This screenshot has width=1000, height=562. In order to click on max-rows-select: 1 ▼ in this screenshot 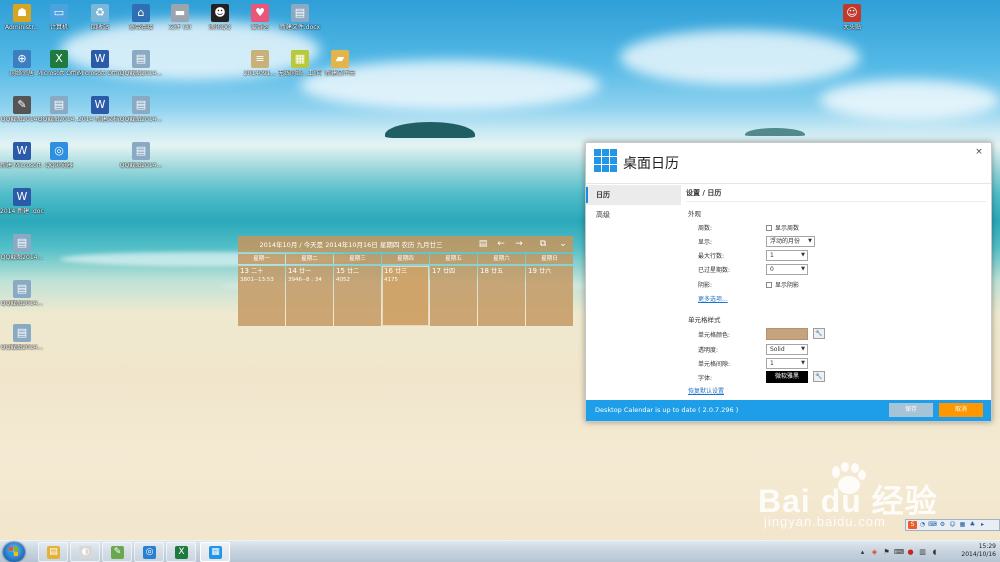, I will do `click(787, 255)`.